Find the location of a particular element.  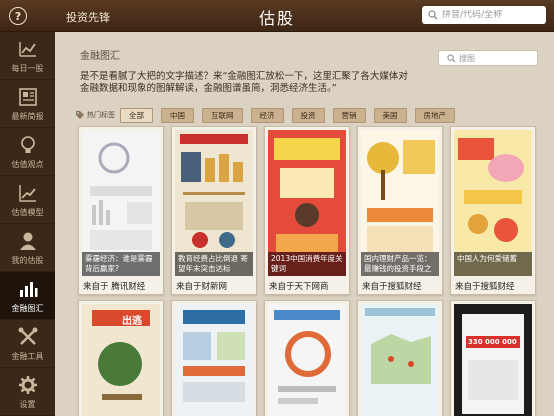

sidebar-item-valuation-model: 估值模型 is located at coordinates (27, 200).